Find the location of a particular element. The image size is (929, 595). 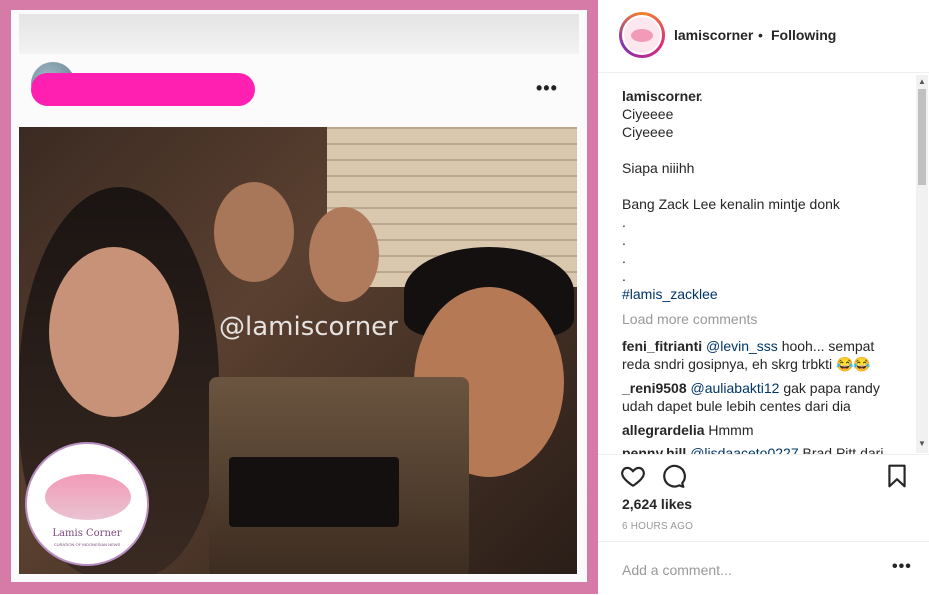

caption-username: lamiscorner is located at coordinates (661, 96).